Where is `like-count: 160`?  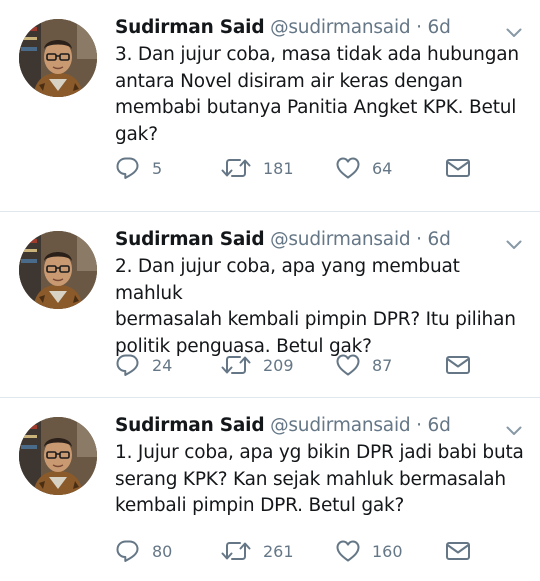 like-count: 160 is located at coordinates (387, 551).